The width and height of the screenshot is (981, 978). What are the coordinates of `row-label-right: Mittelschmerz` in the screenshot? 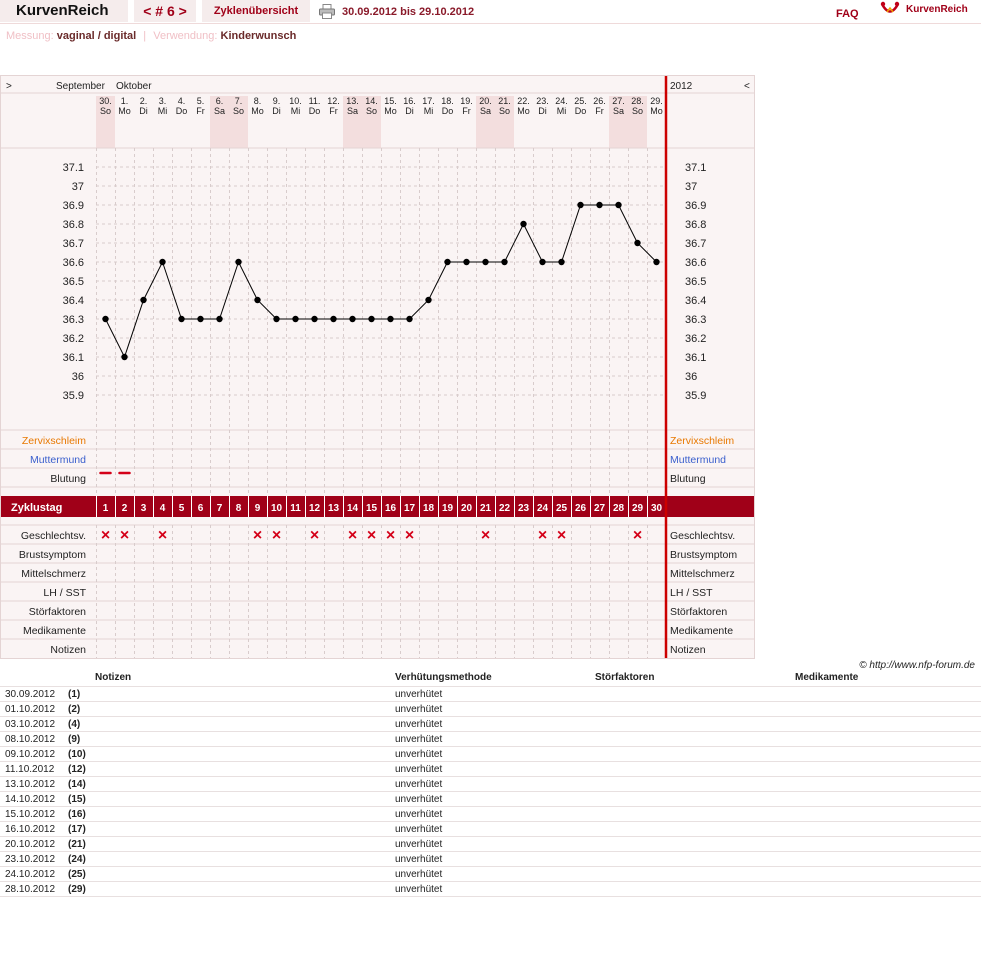 It's located at (702, 574).